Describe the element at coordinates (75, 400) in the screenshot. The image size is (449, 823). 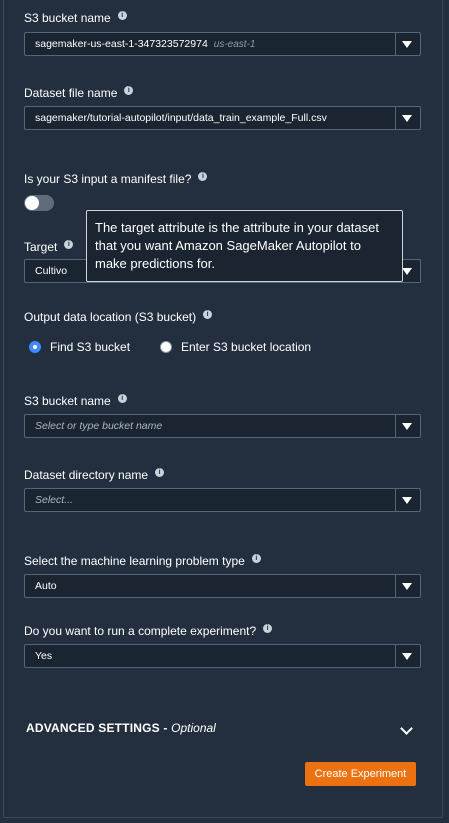
I see `output-bucket-label: S3 bucket name i` at that location.